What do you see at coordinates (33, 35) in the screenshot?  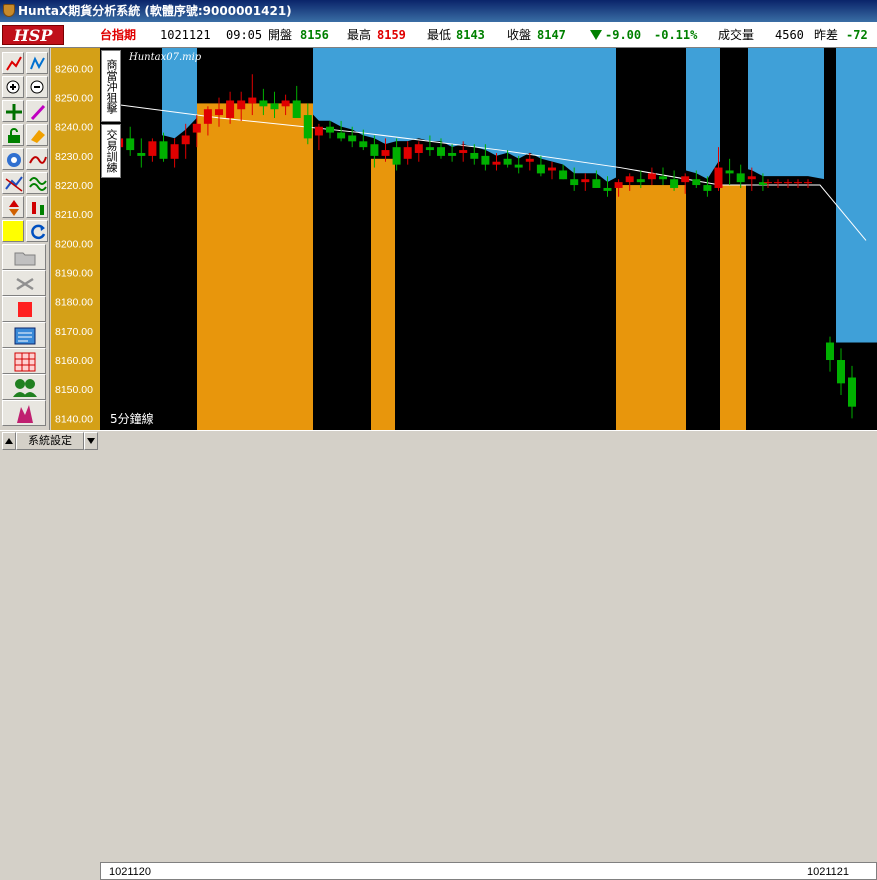 I see `hsp-logo: HSP` at bounding box center [33, 35].